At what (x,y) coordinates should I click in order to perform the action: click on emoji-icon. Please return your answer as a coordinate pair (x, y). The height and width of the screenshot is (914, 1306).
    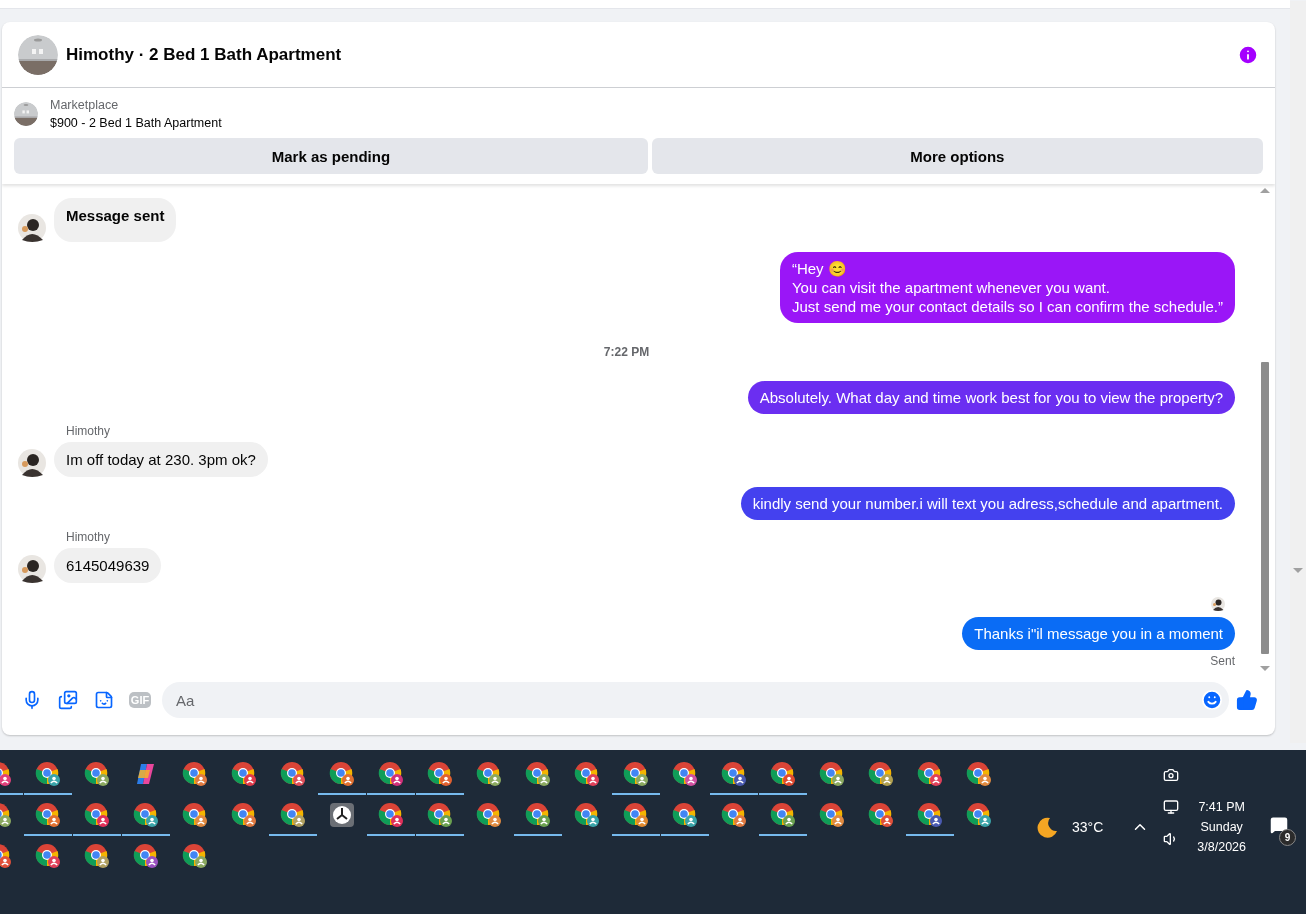
    Looking at the image, I should click on (1212, 700).